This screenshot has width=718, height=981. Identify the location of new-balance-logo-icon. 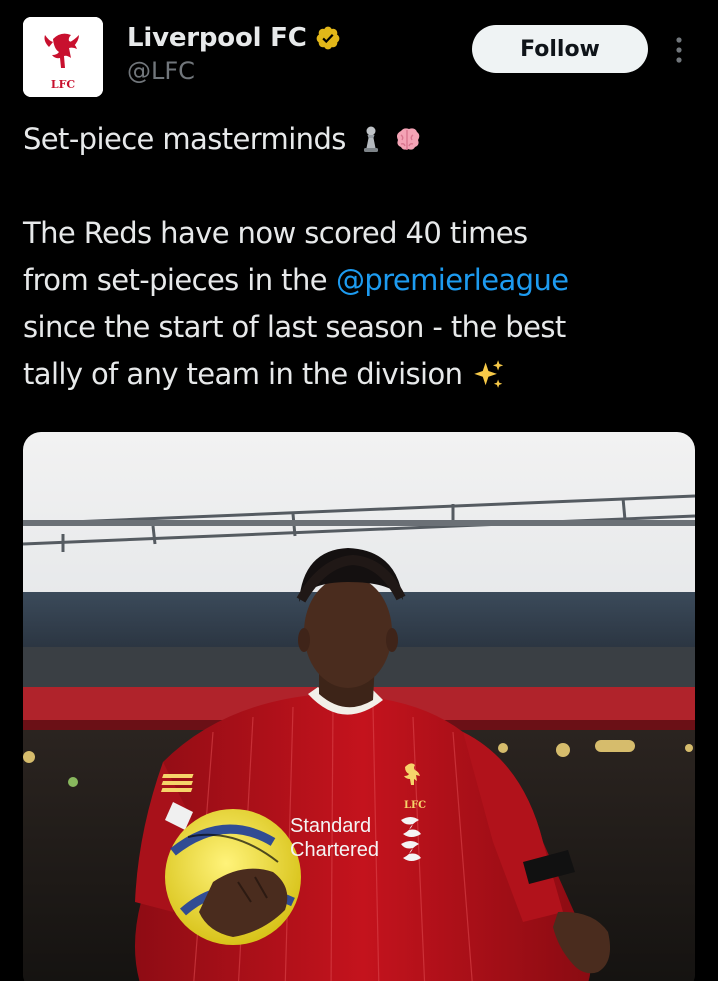
(177, 783).